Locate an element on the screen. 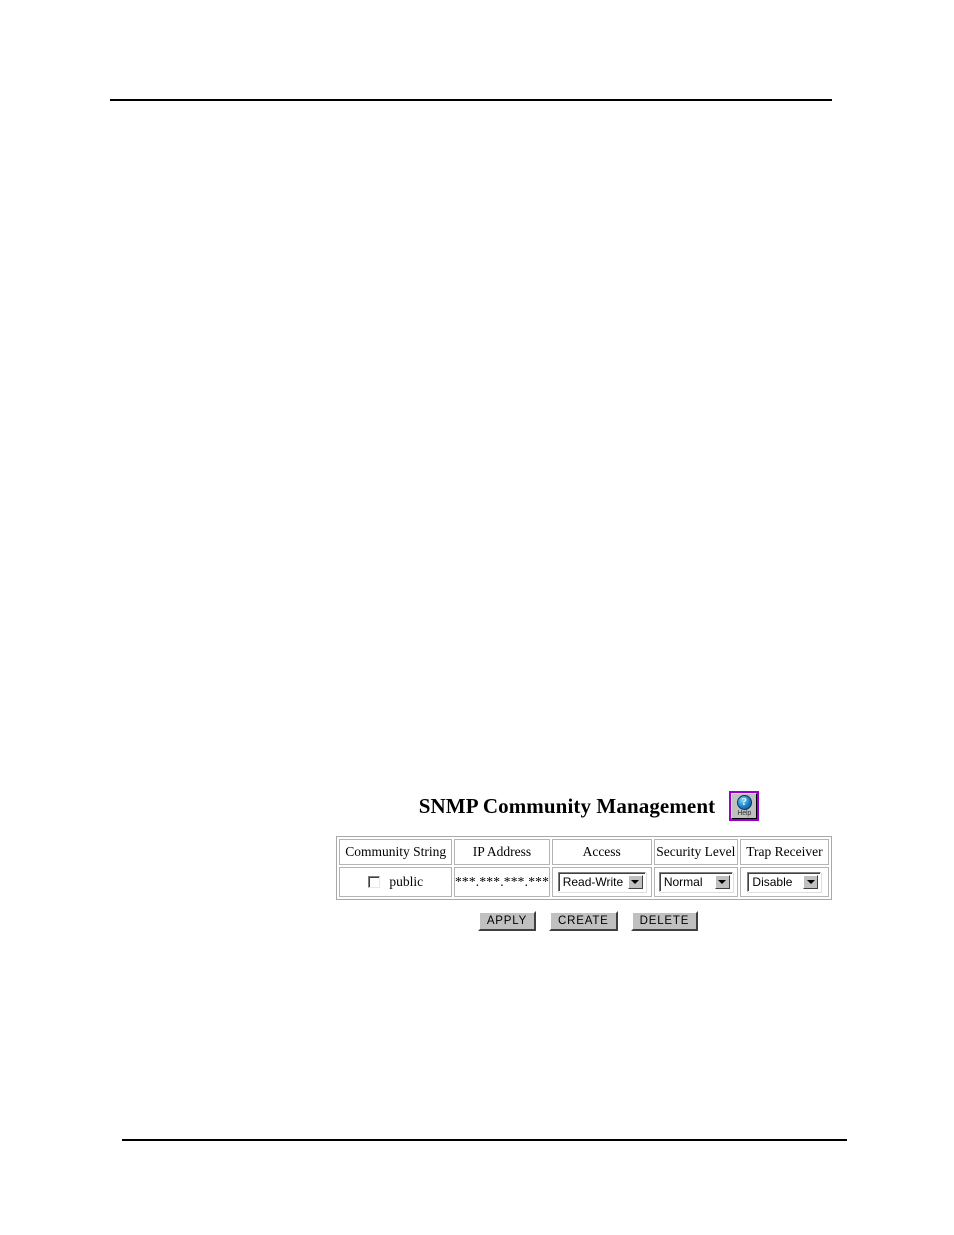  ip-address-value: ***.***.***.*** is located at coordinates (502, 882).